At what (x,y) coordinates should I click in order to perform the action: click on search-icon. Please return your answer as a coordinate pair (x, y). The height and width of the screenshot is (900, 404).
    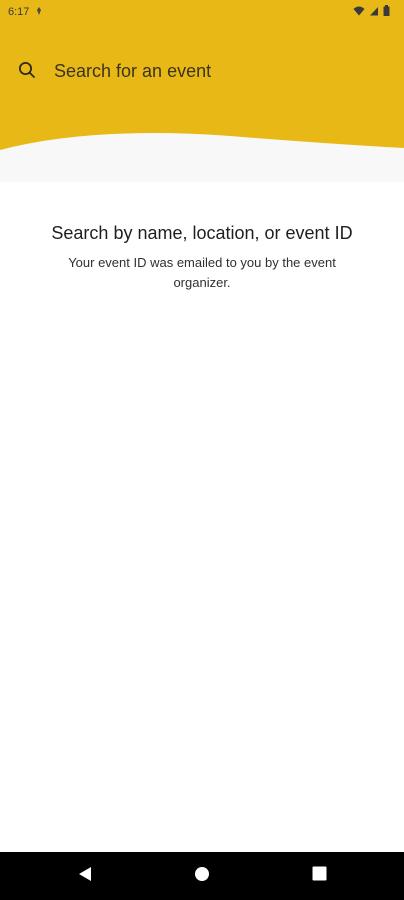
    Looking at the image, I should click on (27, 70).